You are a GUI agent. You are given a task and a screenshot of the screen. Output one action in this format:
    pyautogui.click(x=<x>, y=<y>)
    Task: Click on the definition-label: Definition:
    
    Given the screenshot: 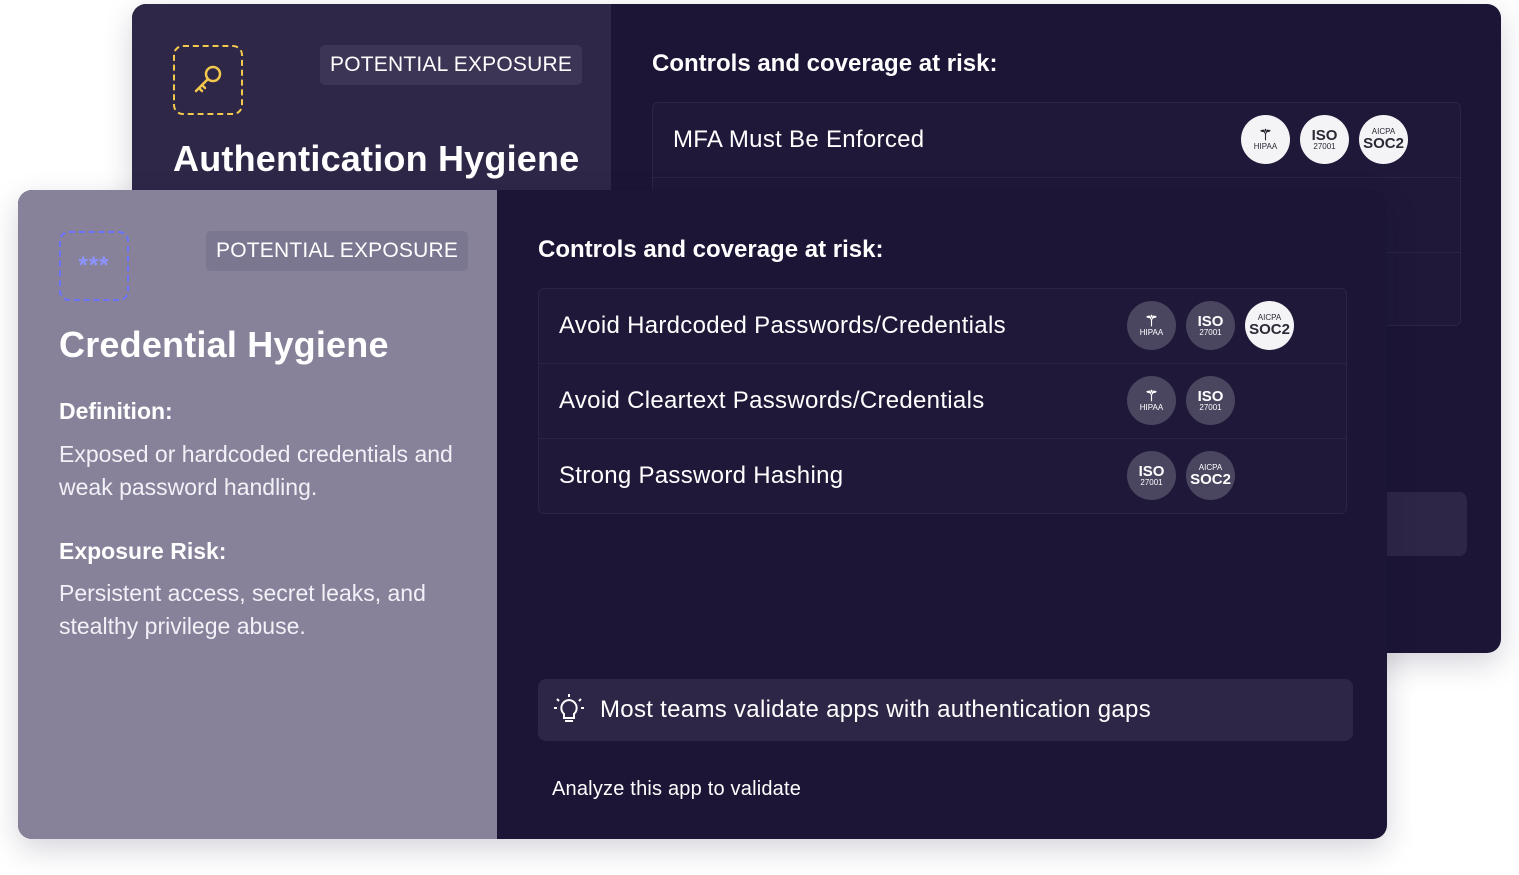 What is the action you would take?
    pyautogui.click(x=116, y=411)
    